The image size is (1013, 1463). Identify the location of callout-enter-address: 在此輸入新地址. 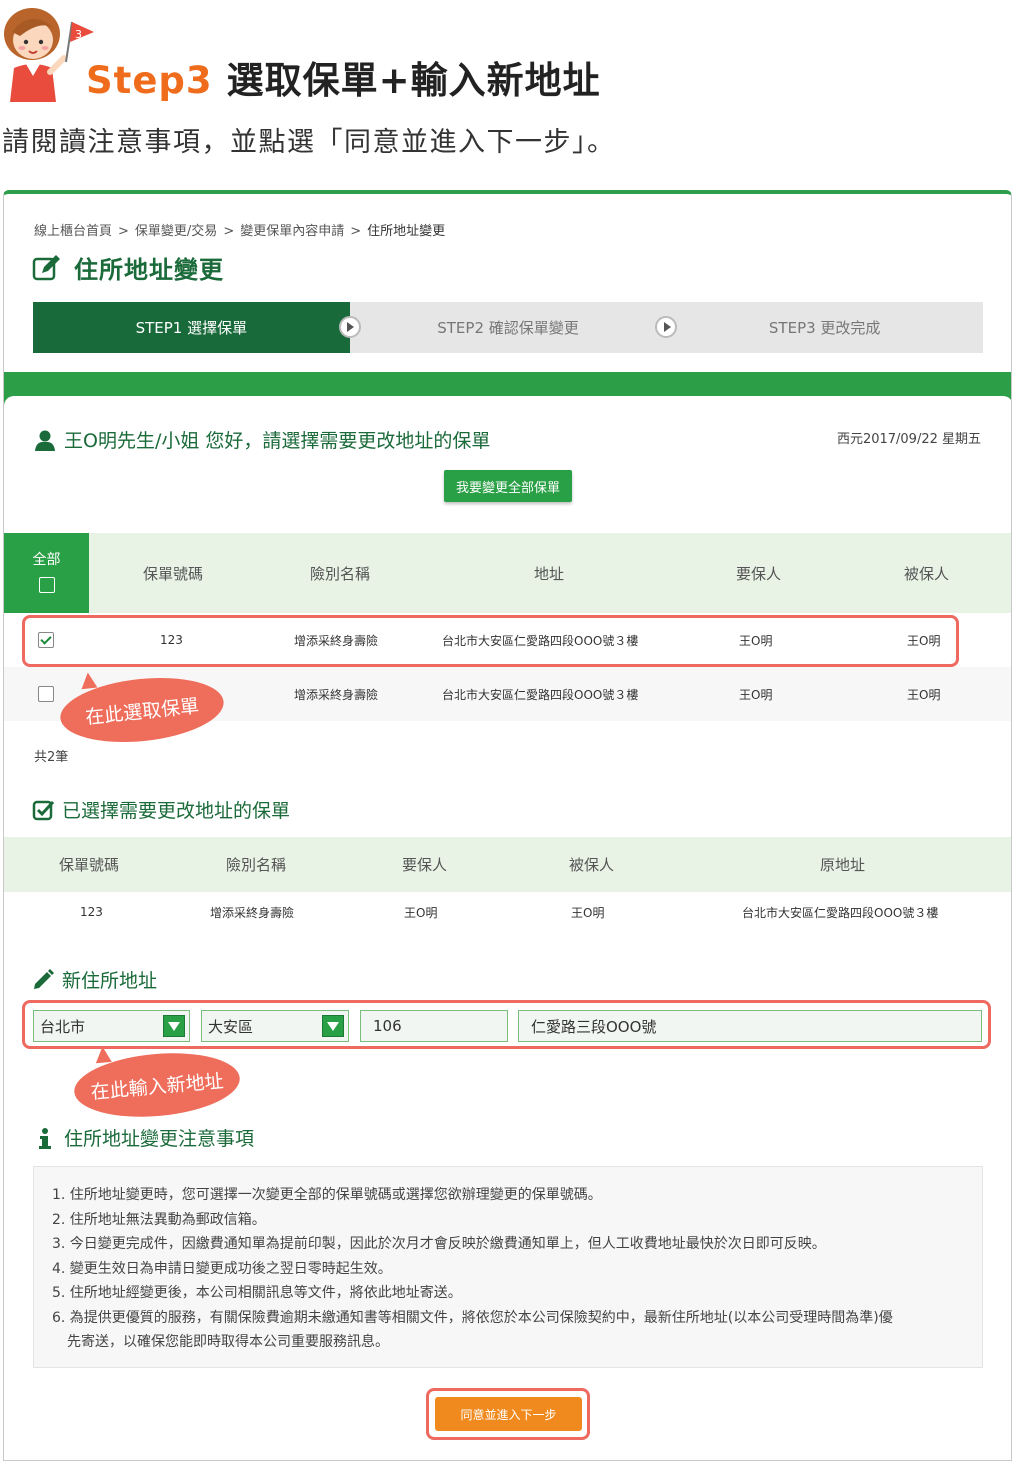
(157, 1084).